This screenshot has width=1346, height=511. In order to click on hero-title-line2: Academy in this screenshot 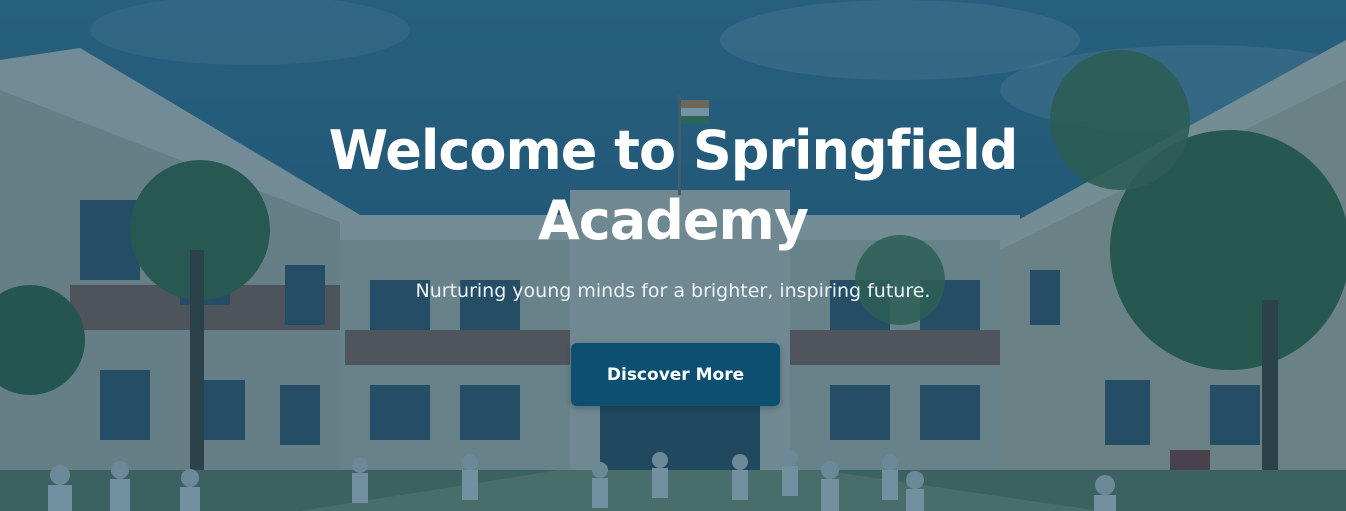, I will do `click(673, 220)`.